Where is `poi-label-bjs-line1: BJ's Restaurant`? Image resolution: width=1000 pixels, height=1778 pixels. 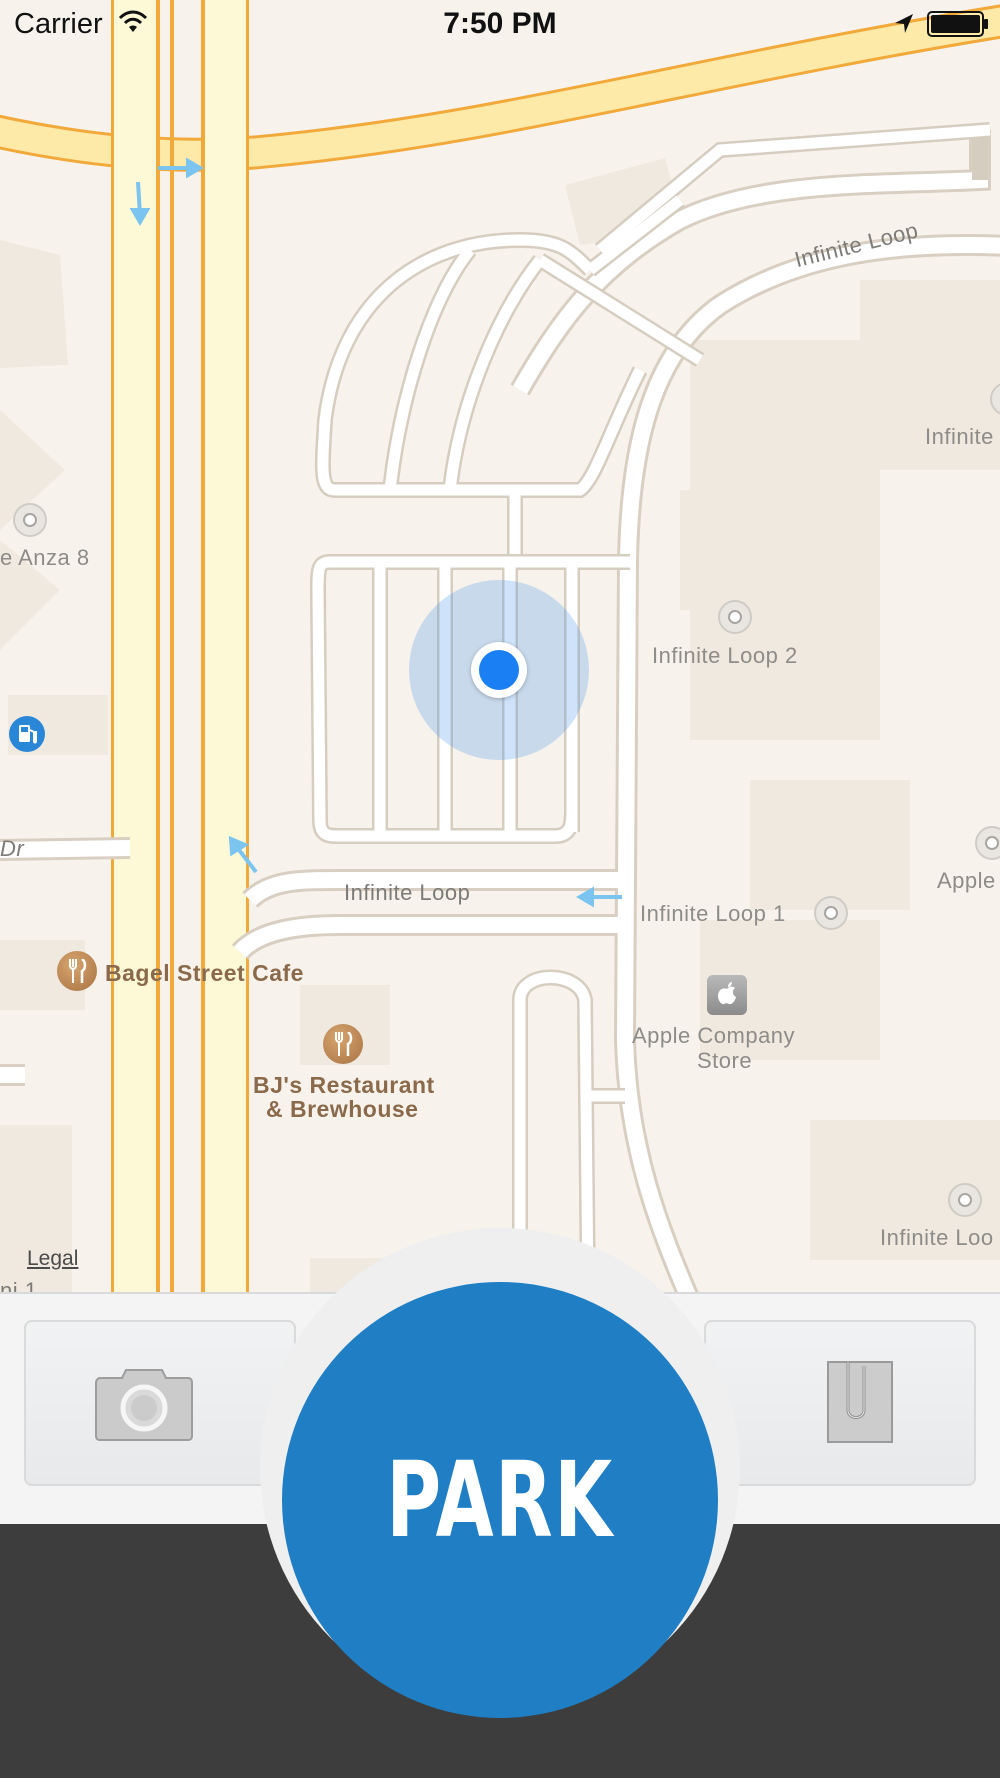 poi-label-bjs-line1: BJ's Restaurant is located at coordinates (344, 1085).